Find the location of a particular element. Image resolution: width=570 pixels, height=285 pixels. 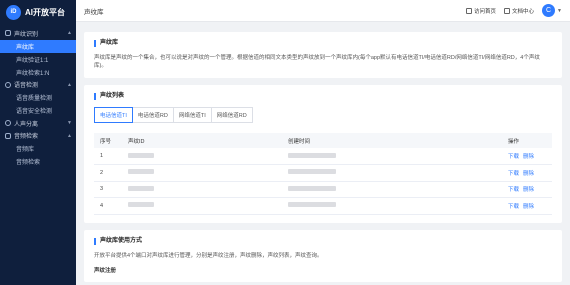

home-icon is located at coordinates (469, 10).